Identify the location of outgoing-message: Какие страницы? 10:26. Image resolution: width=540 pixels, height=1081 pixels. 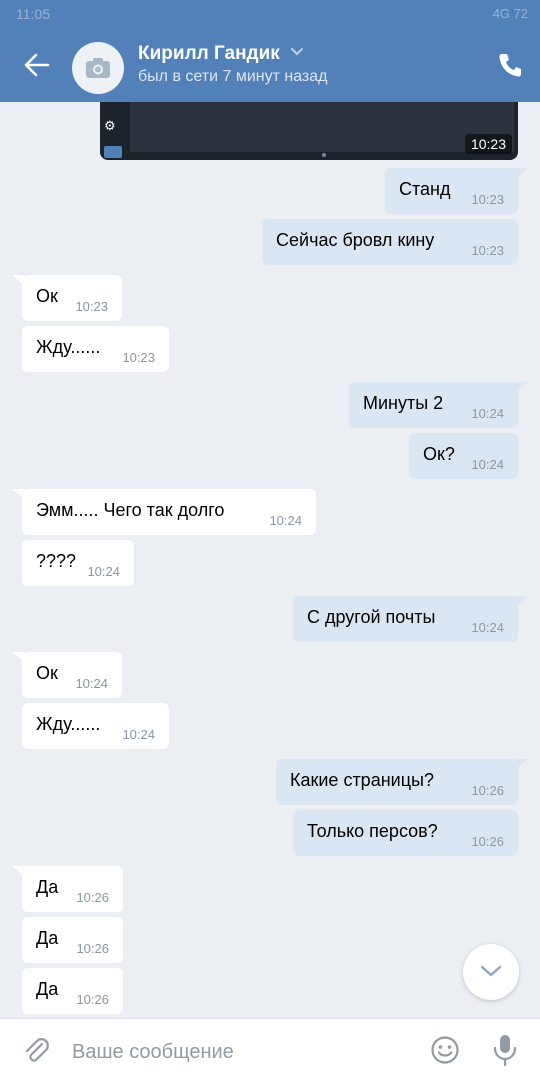
(397, 782).